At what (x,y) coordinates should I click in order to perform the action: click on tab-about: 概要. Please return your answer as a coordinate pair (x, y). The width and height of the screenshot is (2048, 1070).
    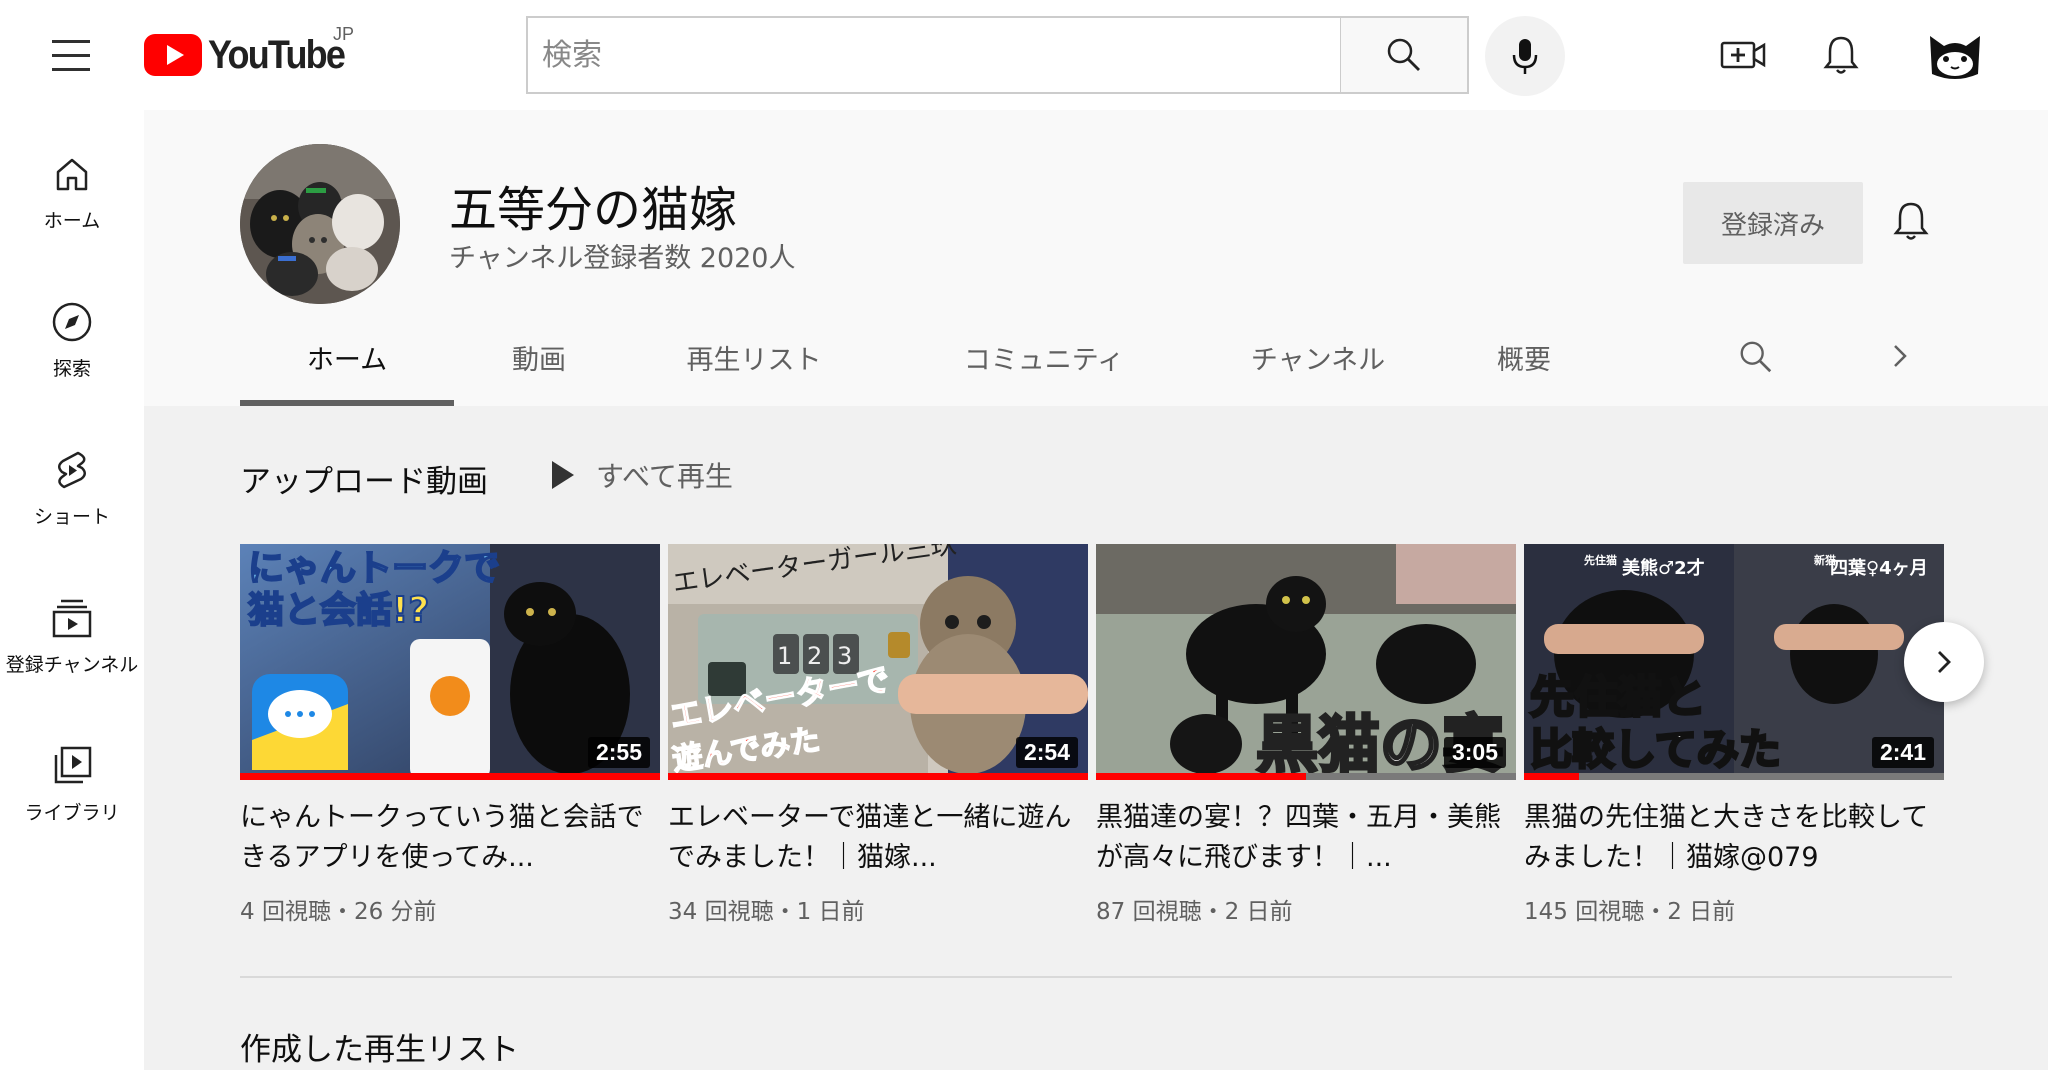
    Looking at the image, I should click on (1524, 367).